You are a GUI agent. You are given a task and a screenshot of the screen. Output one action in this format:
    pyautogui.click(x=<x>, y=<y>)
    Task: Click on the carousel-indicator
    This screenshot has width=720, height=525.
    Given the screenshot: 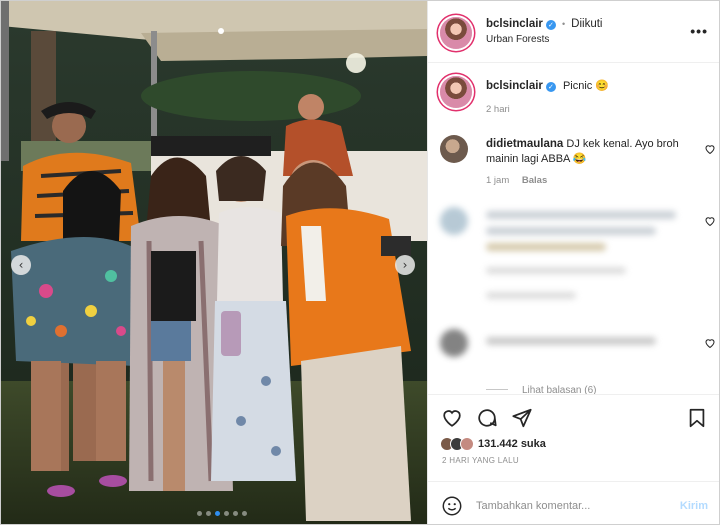 What is the action you would take?
    pyautogui.click(x=222, y=513)
    